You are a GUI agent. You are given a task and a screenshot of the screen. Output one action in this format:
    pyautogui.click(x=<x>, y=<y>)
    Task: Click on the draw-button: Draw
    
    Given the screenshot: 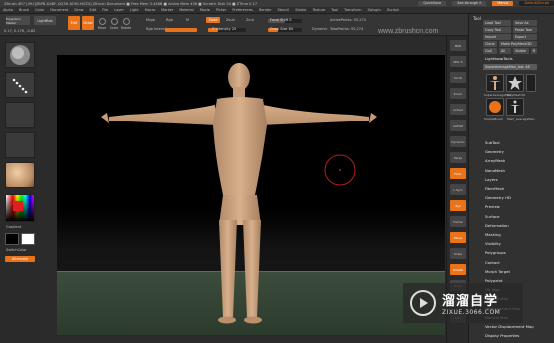 What is the action you would take?
    pyautogui.click(x=88, y=23)
    